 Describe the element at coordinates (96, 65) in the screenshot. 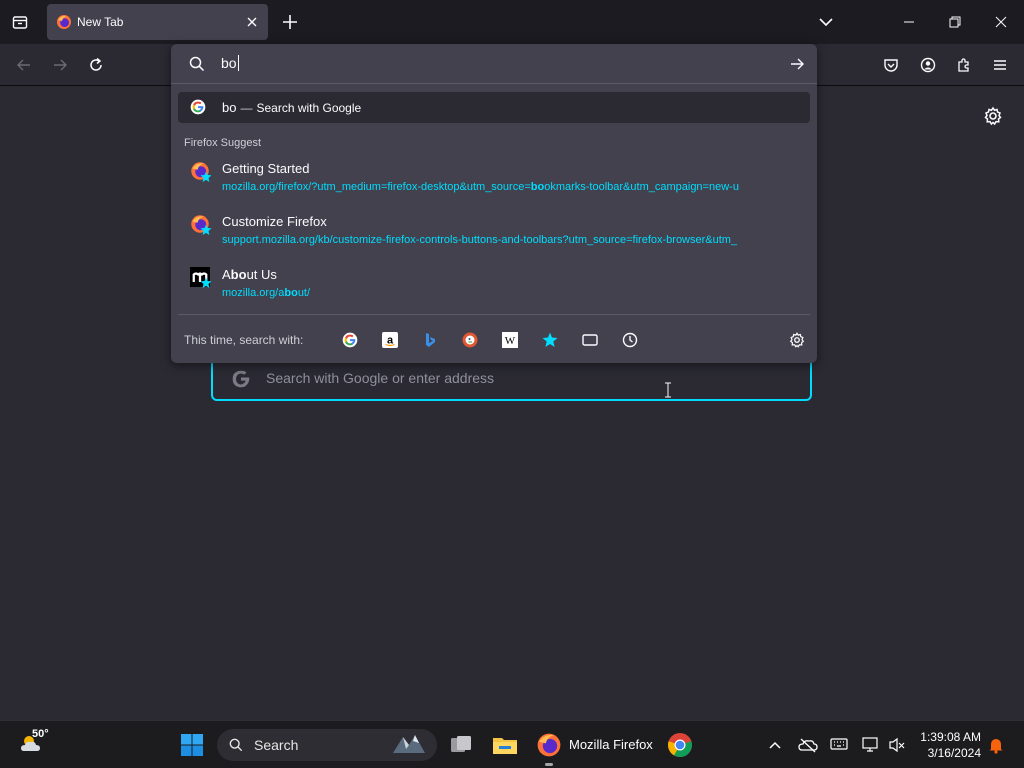

I see `reload-button` at that location.